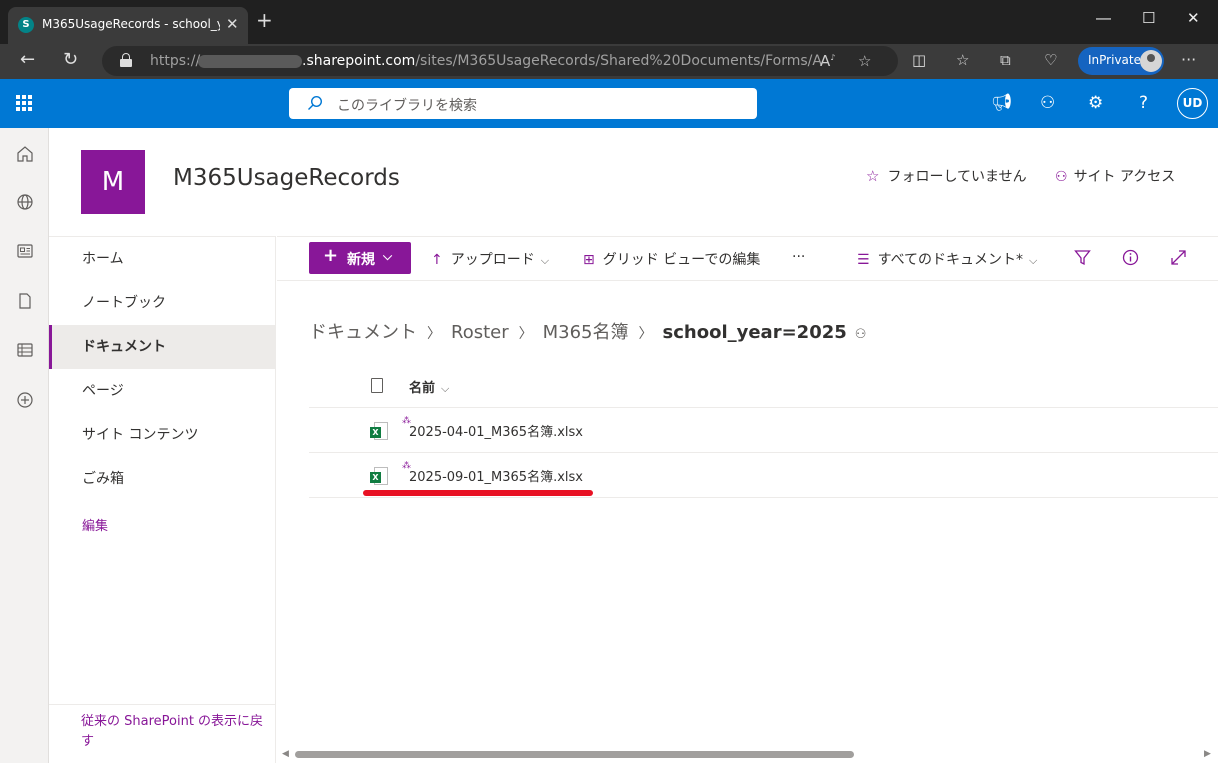 The width and height of the screenshot is (1218, 763). What do you see at coordinates (861, 334) in the screenshot?
I see `shared-people-icon: ⚇` at bounding box center [861, 334].